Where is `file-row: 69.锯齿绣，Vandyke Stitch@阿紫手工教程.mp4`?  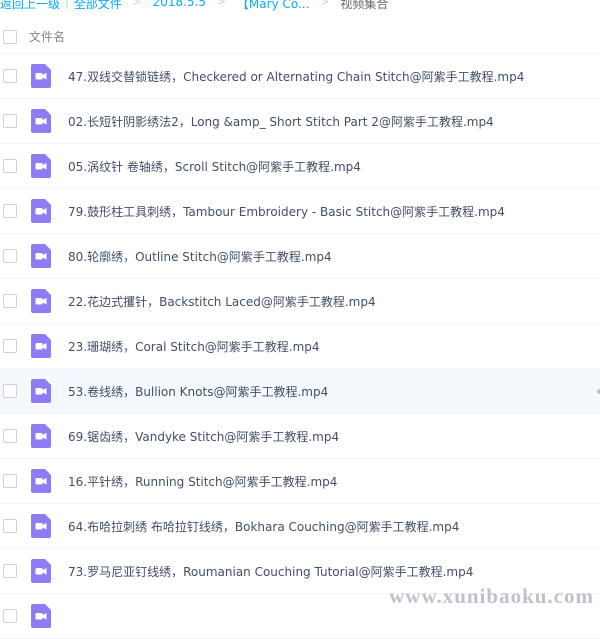 file-row: 69.锯齿绣，Vandyke Stitch@阿紫手工教程.mp4 is located at coordinates (300, 436).